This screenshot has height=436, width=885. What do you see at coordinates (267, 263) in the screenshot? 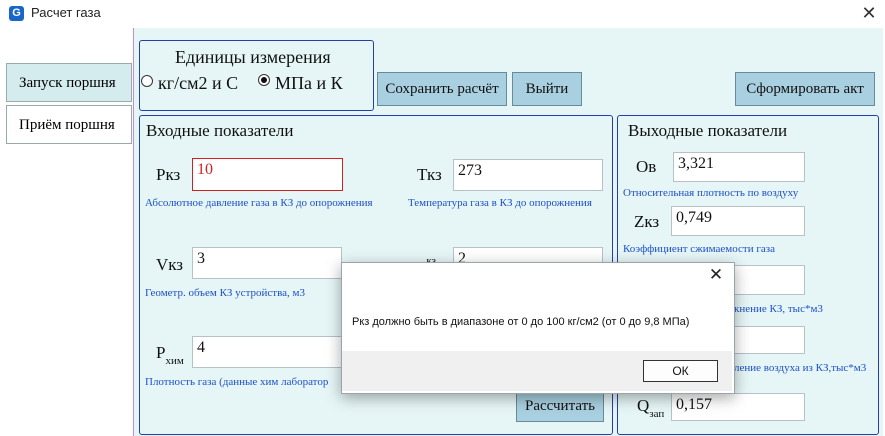
I see `vkz-input: 3` at bounding box center [267, 263].